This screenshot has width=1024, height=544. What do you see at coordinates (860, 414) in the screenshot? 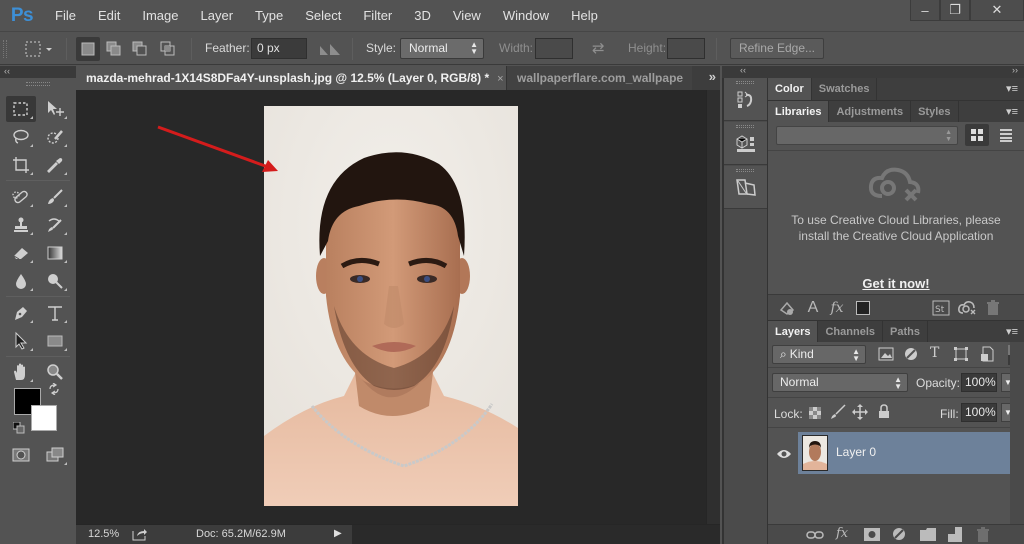
I see `lock-position-icon` at bounding box center [860, 414].